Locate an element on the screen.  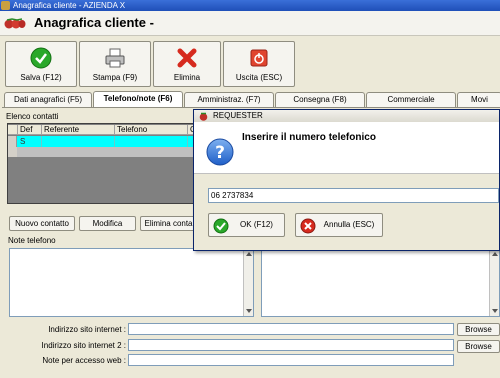
print-button: Stampa (F9) is located at coordinates (115, 64).